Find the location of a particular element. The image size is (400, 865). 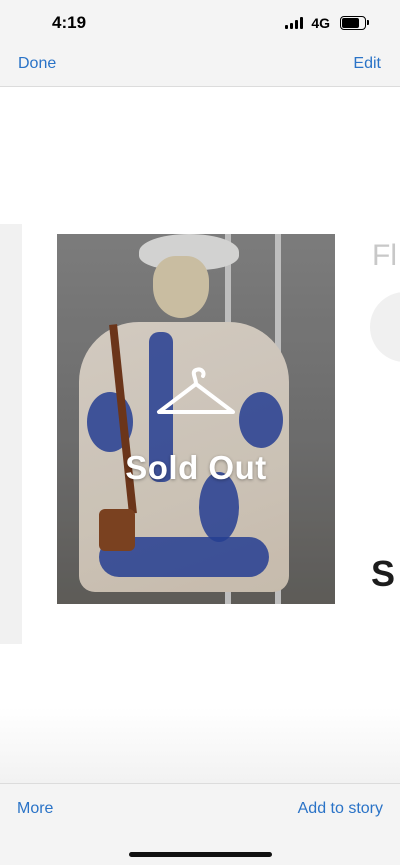

sold-out-label: Sold Out is located at coordinates (196, 467).